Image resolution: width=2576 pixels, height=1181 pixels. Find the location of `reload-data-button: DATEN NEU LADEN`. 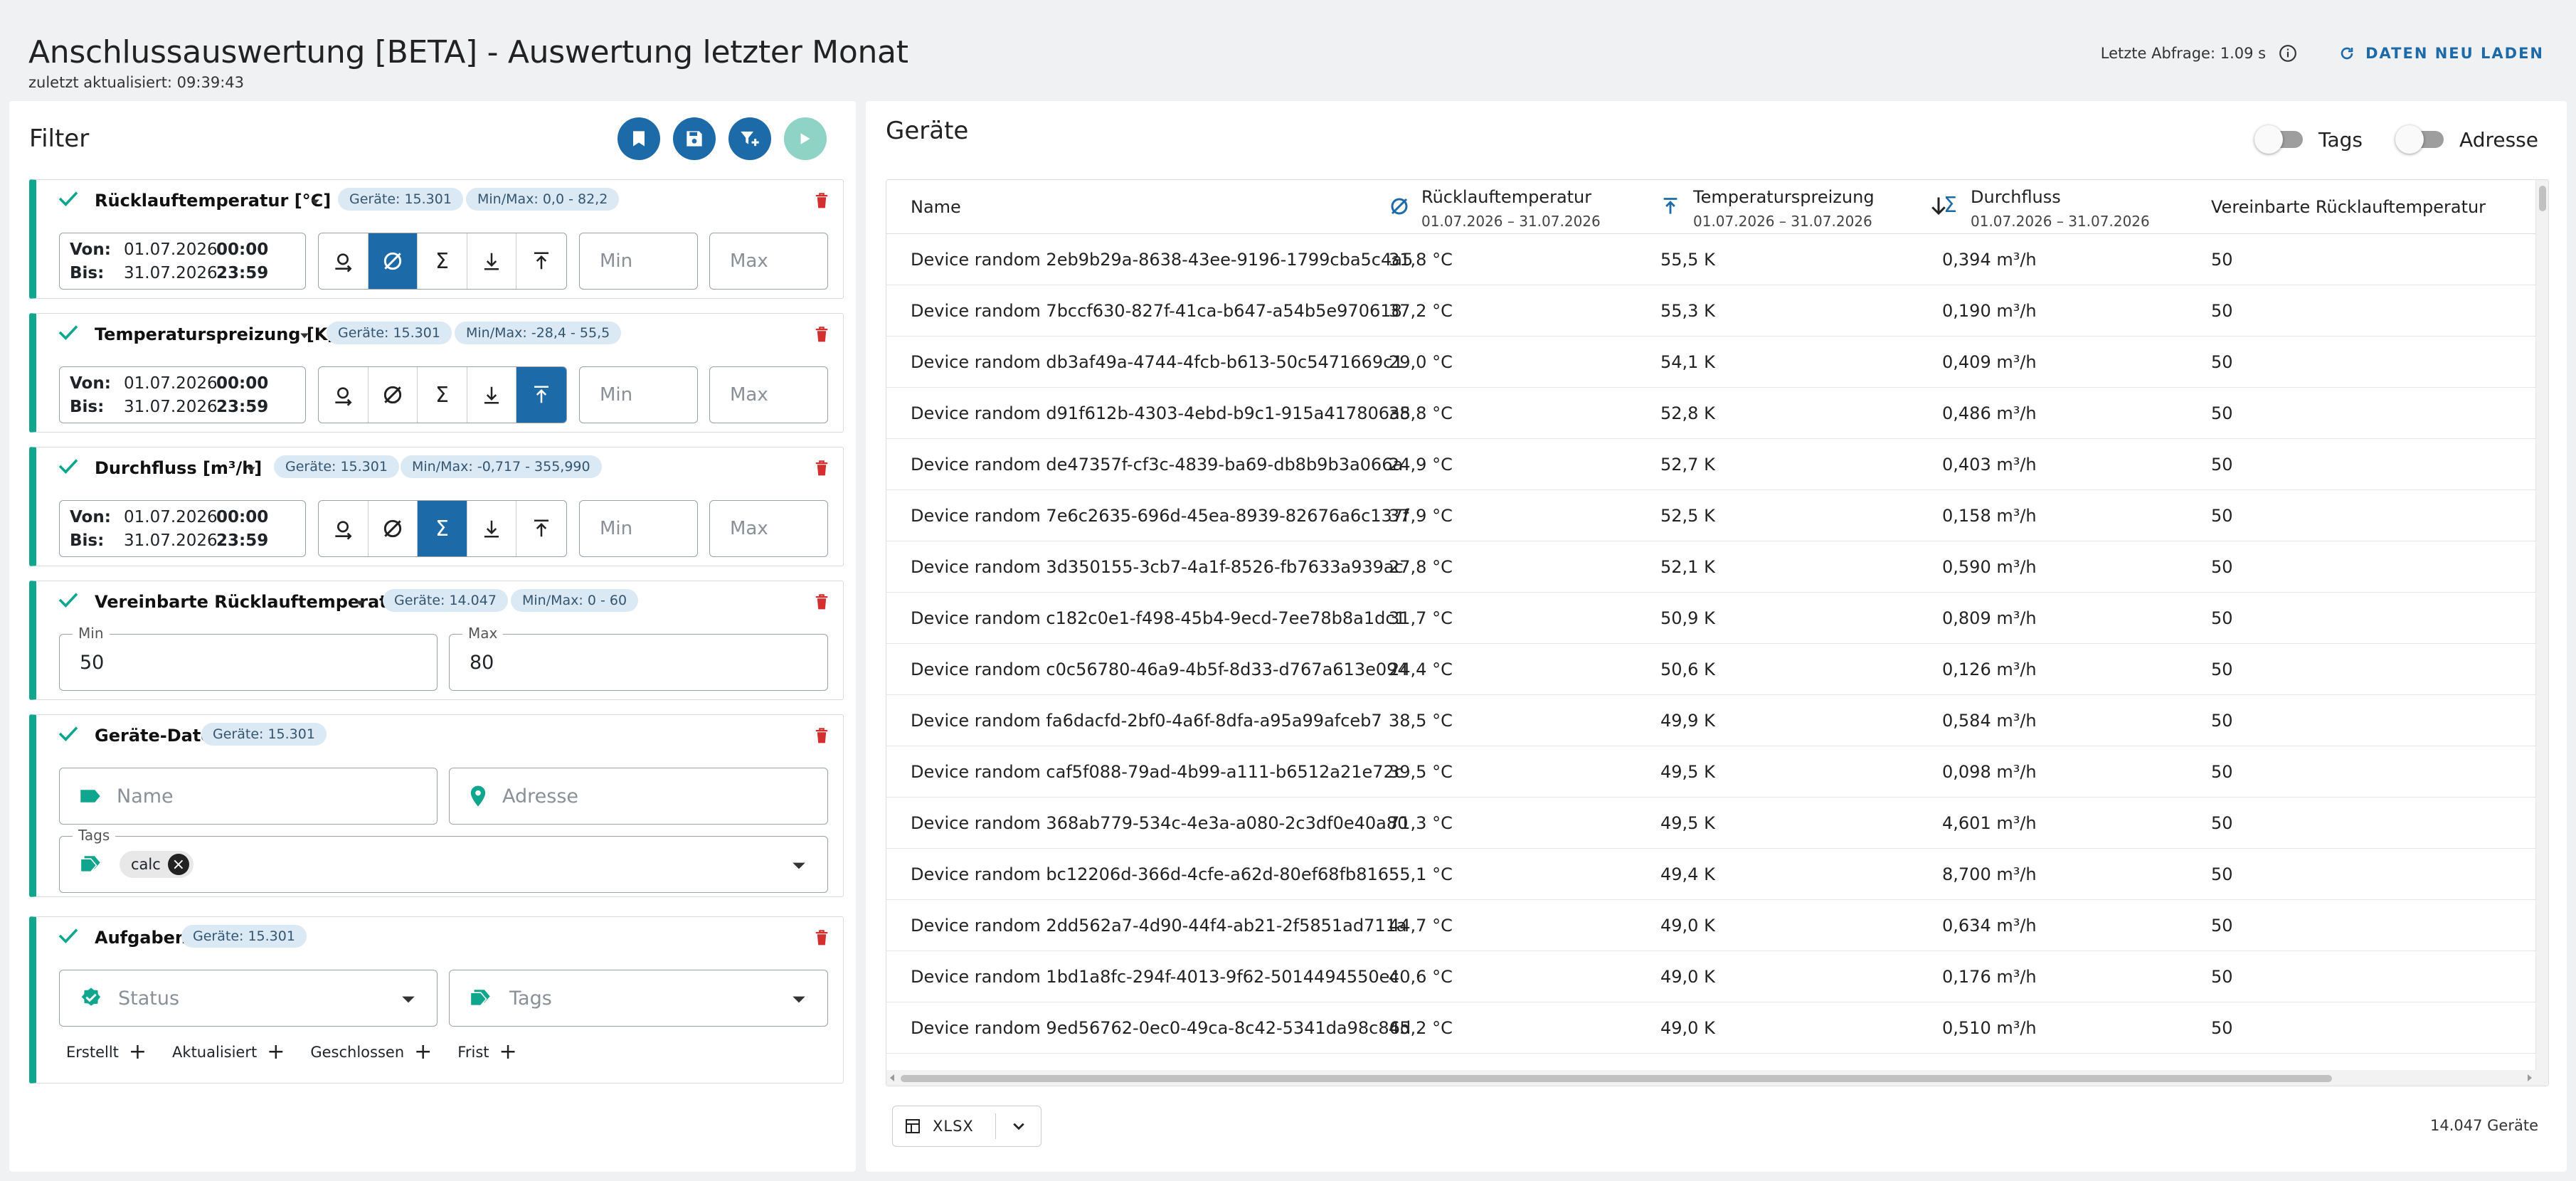

reload-data-button: DATEN NEU LADEN is located at coordinates (2441, 54).